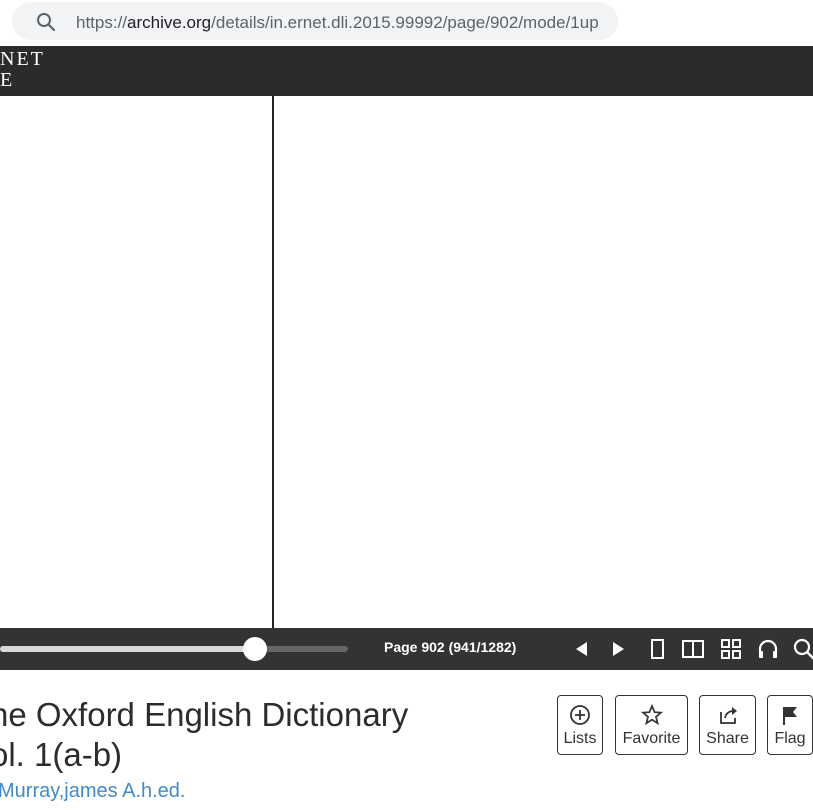  I want to click on headphones-icon, so click(768, 649).